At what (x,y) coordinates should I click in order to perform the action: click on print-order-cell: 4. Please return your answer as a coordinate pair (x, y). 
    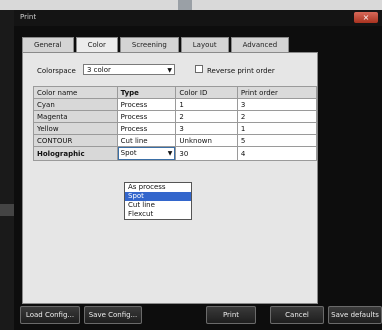
    Looking at the image, I should click on (277, 153).